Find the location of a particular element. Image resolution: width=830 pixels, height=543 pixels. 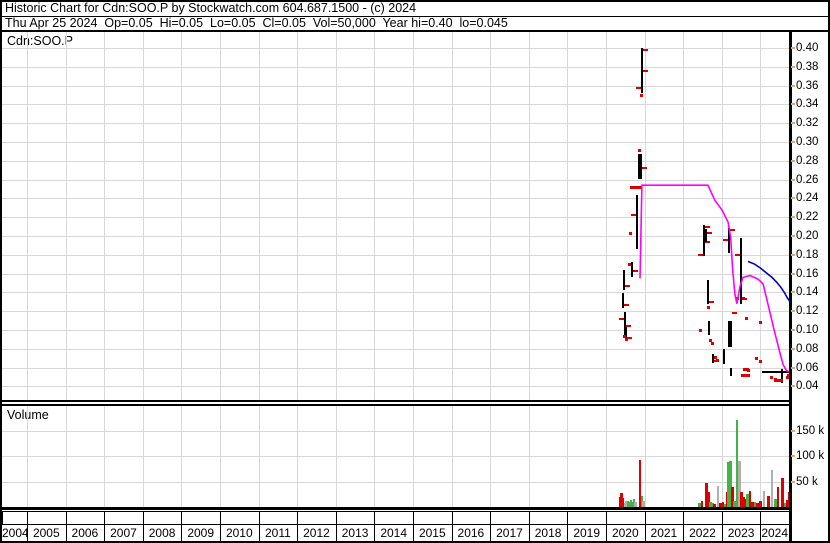

year-label: 2012 is located at coordinates (316, 533).